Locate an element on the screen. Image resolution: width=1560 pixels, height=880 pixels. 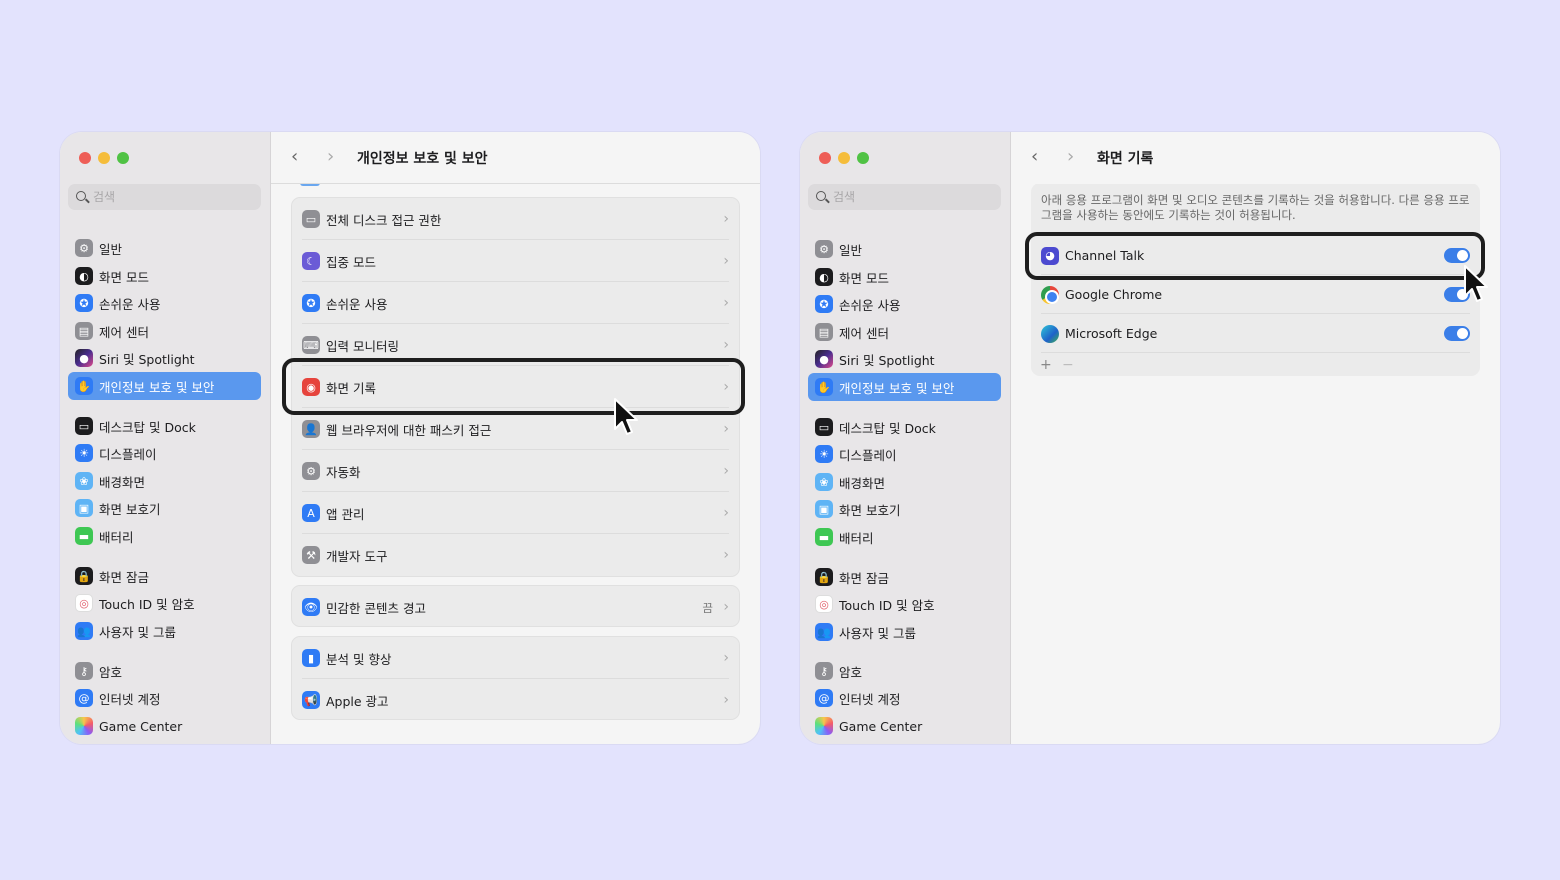
appearance-icon: ◐ is located at coordinates (824, 277).